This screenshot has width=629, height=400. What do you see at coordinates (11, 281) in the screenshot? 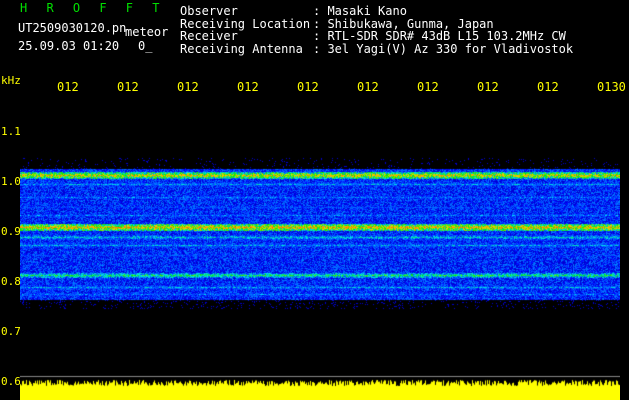
I see `freq-tick-label: 0.8` at bounding box center [11, 281].